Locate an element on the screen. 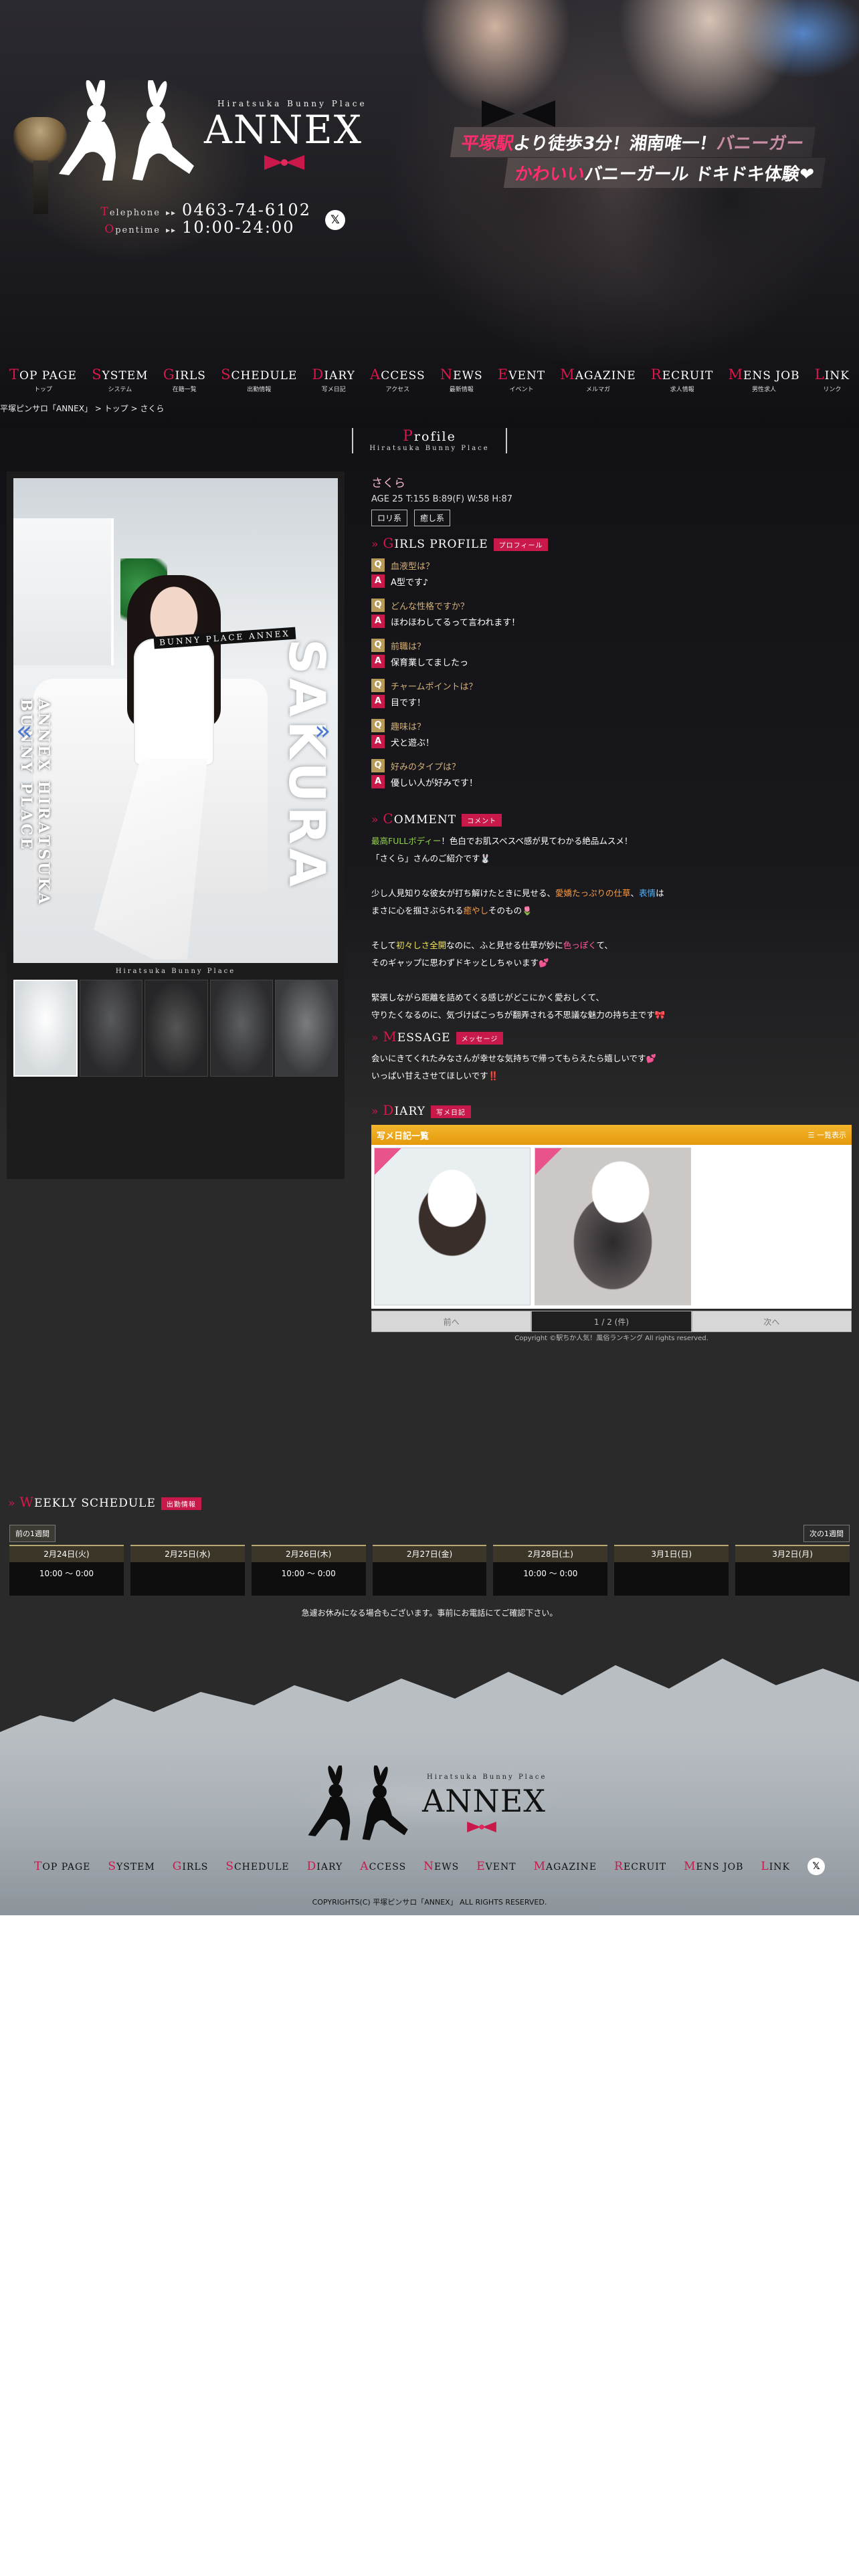  credit-link: ©駅ちか人気！風俗ランキング is located at coordinates (596, 1338).